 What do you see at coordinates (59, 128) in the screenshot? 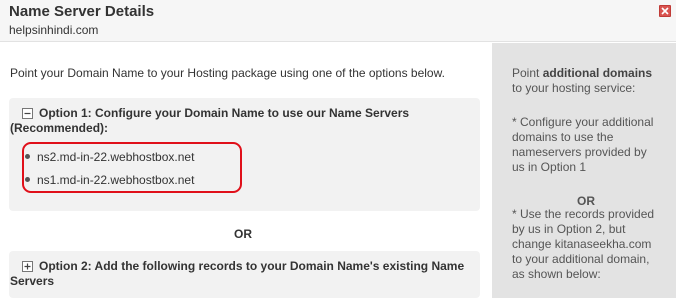
I see `option1-title-line2: (Recommended):` at bounding box center [59, 128].